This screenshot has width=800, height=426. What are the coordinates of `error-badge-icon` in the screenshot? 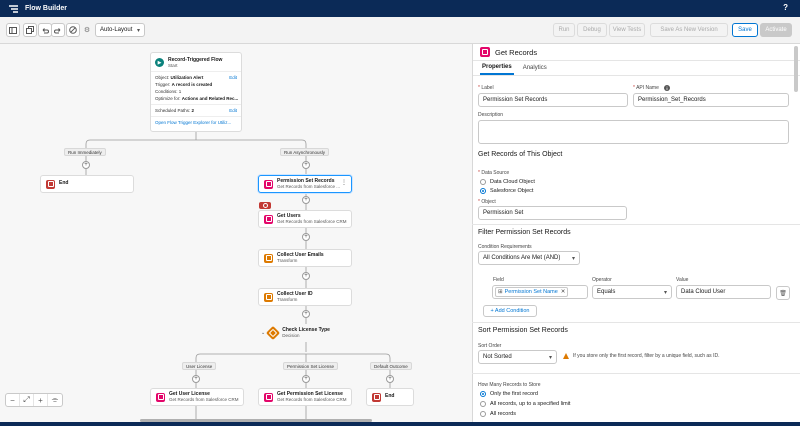 It's located at (265, 205).